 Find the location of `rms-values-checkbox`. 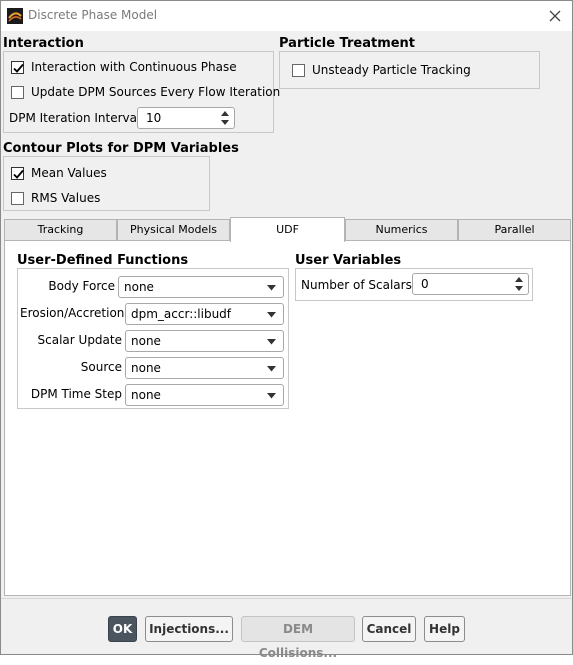

rms-values-checkbox is located at coordinates (17, 198).